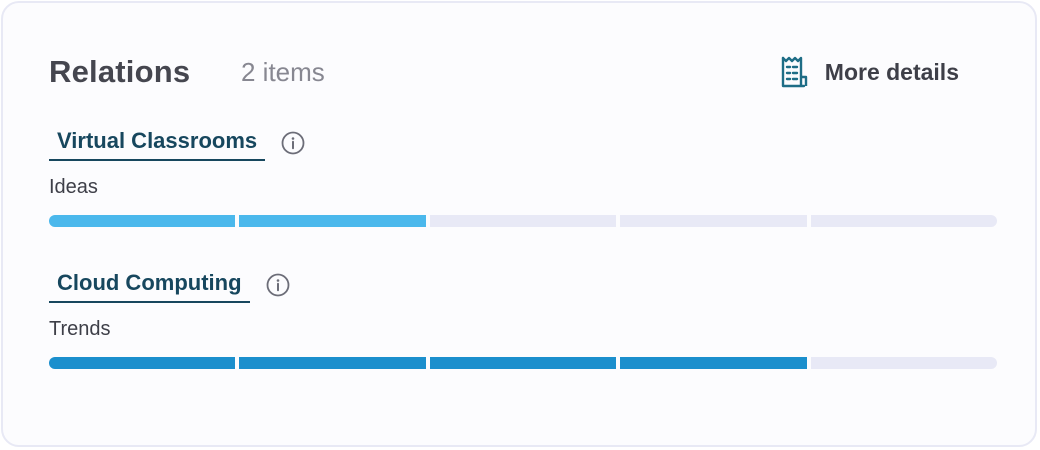  I want to click on report-document-icon, so click(794, 72).